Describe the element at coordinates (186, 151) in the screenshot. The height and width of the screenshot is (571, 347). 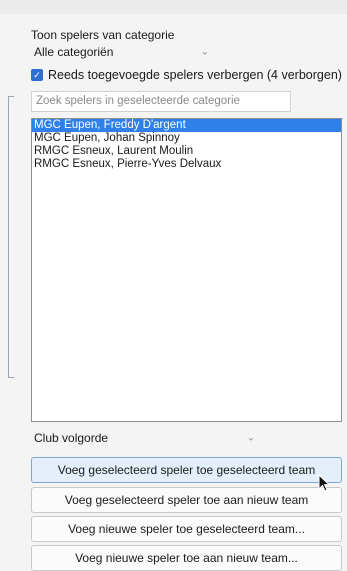
I see `list-item: RMGC Esneux, Laurent Moulin` at that location.